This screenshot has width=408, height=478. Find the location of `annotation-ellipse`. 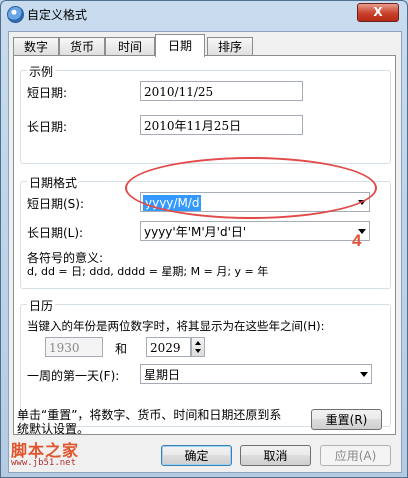

annotation-ellipse is located at coordinates (251, 188).